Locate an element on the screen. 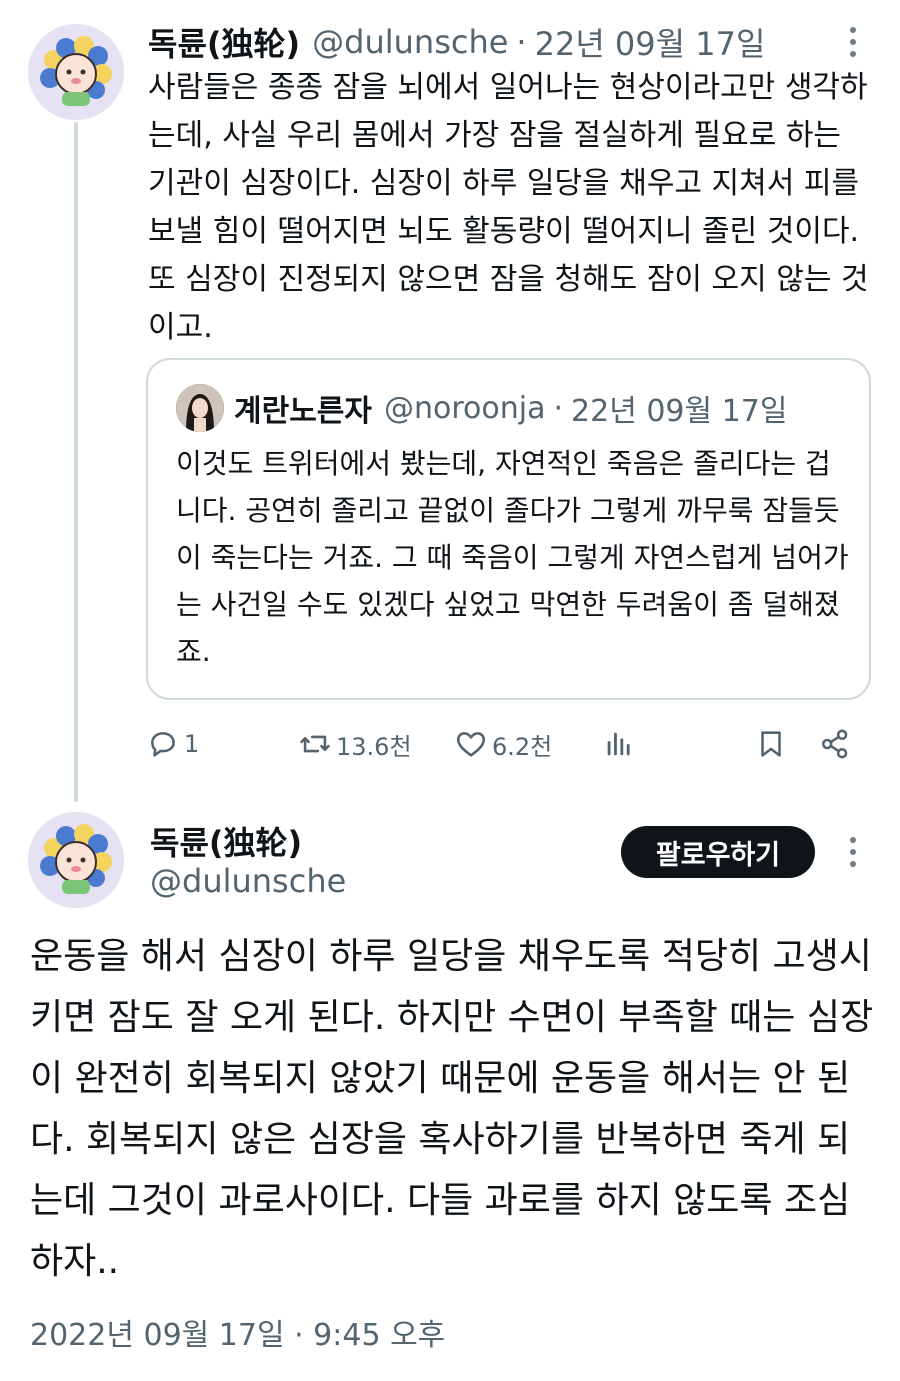 This screenshot has width=900, height=1381. retweet-count: 13.6천 is located at coordinates (374, 746).